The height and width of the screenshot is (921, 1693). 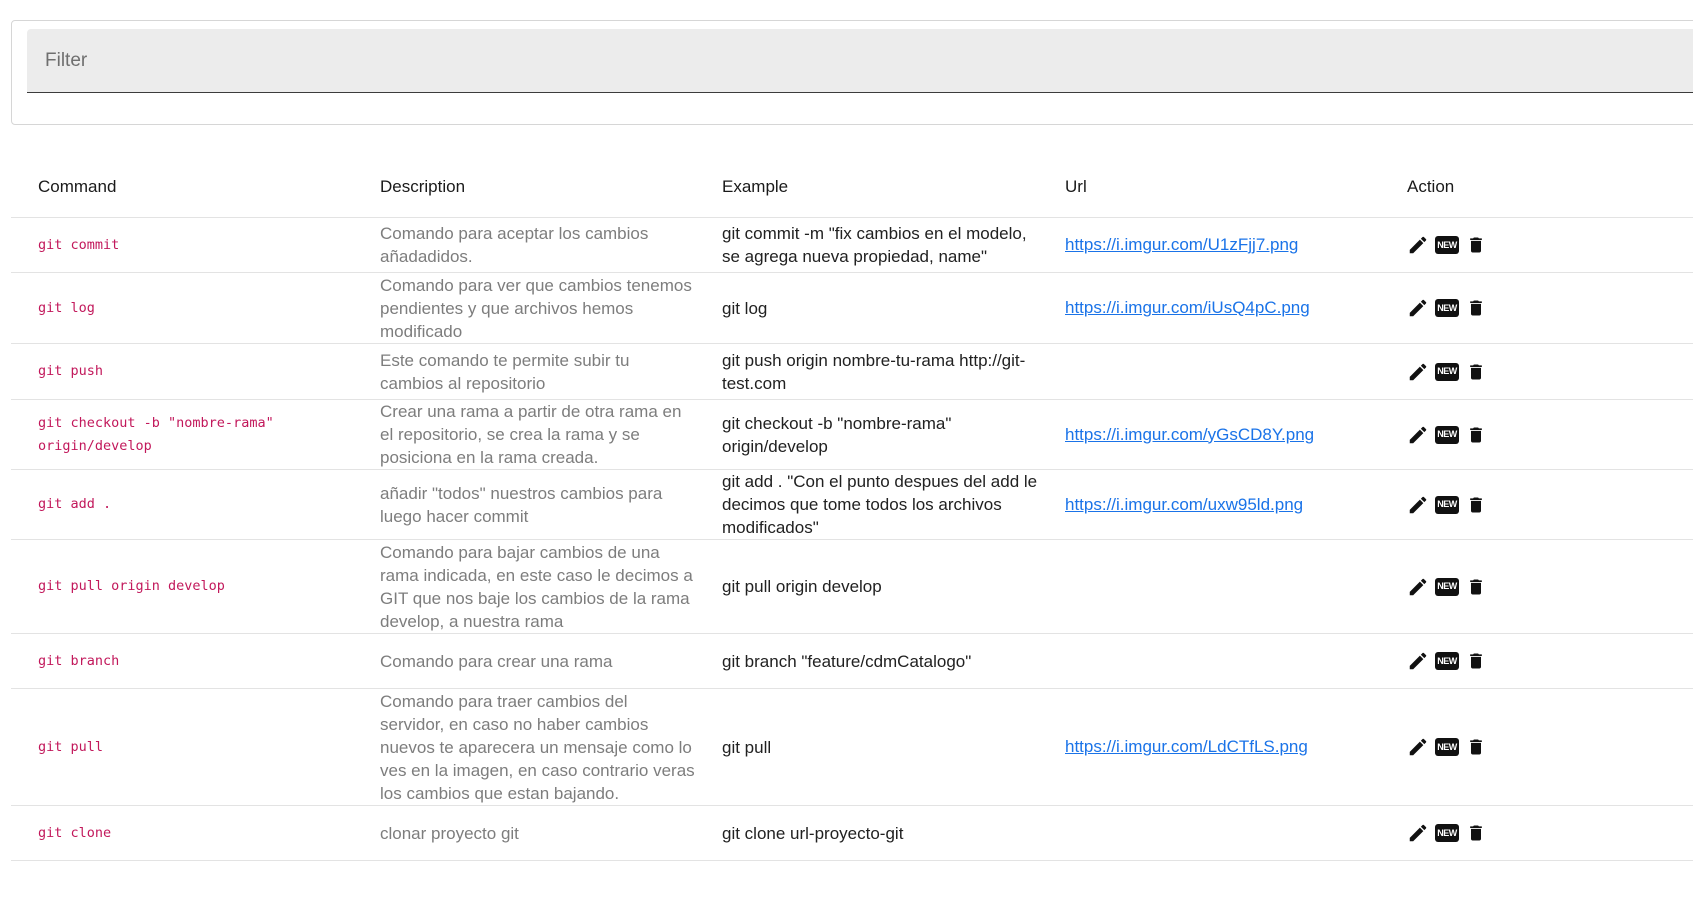 I want to click on url-cell: https://i.imgur.com/yGsCD8Y.png, so click(x=1209, y=434).